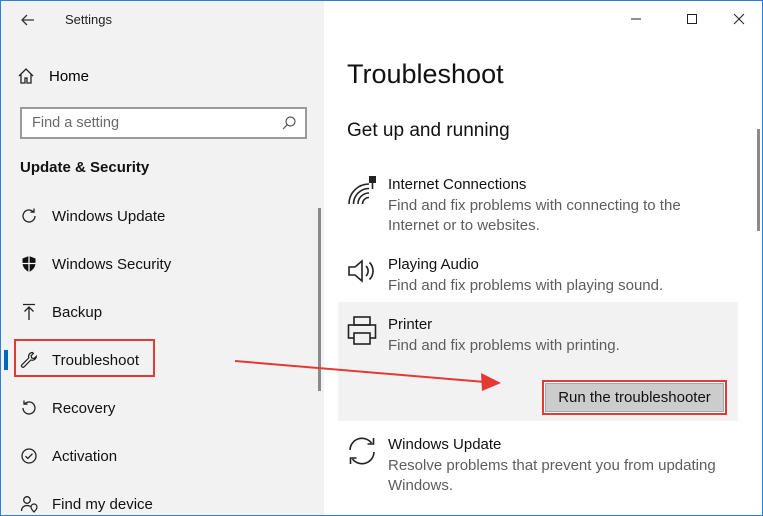  I want to click on home-label: Home, so click(69, 76).